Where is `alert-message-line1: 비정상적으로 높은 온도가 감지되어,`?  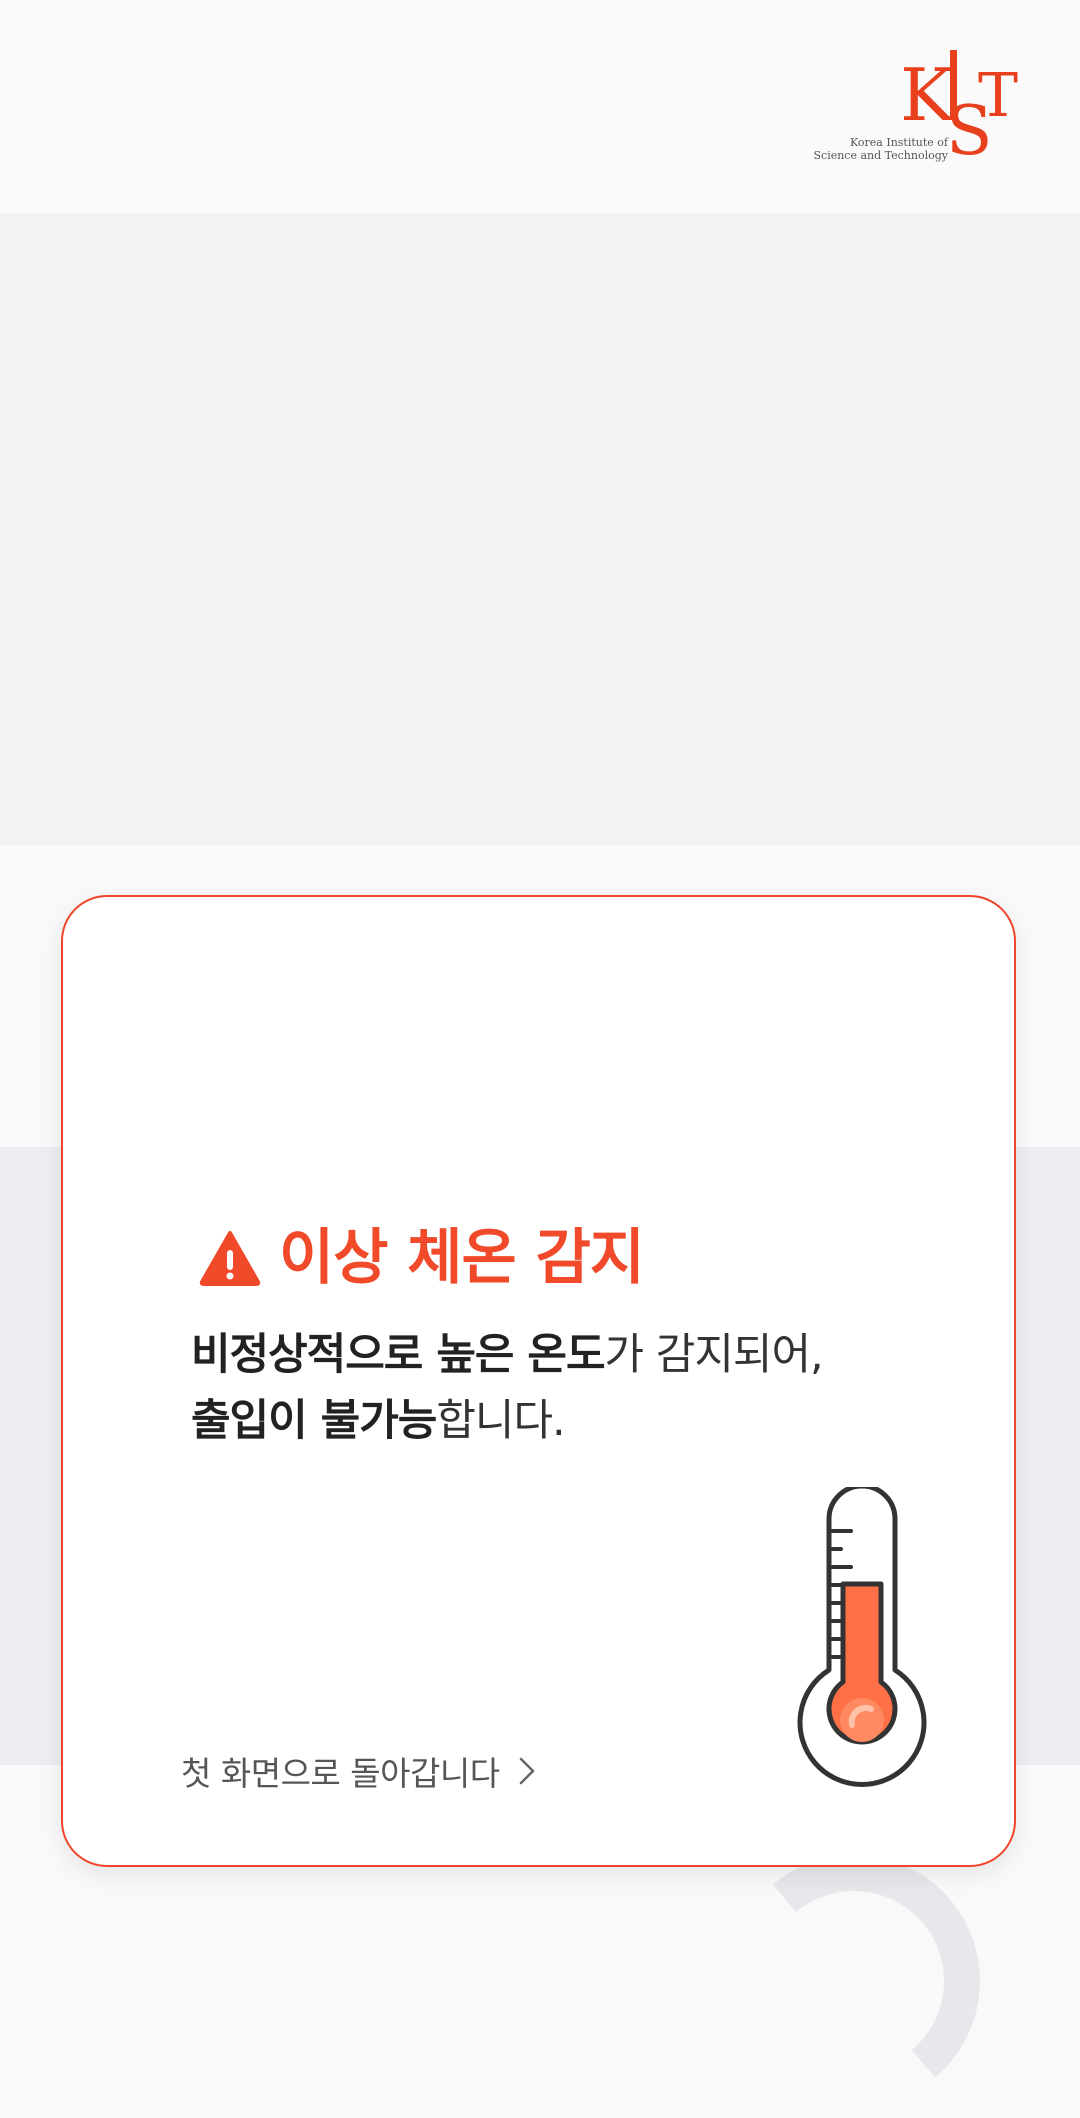 alert-message-line1: 비정상적으로 높은 온도가 감지되어, is located at coordinates (507, 1355).